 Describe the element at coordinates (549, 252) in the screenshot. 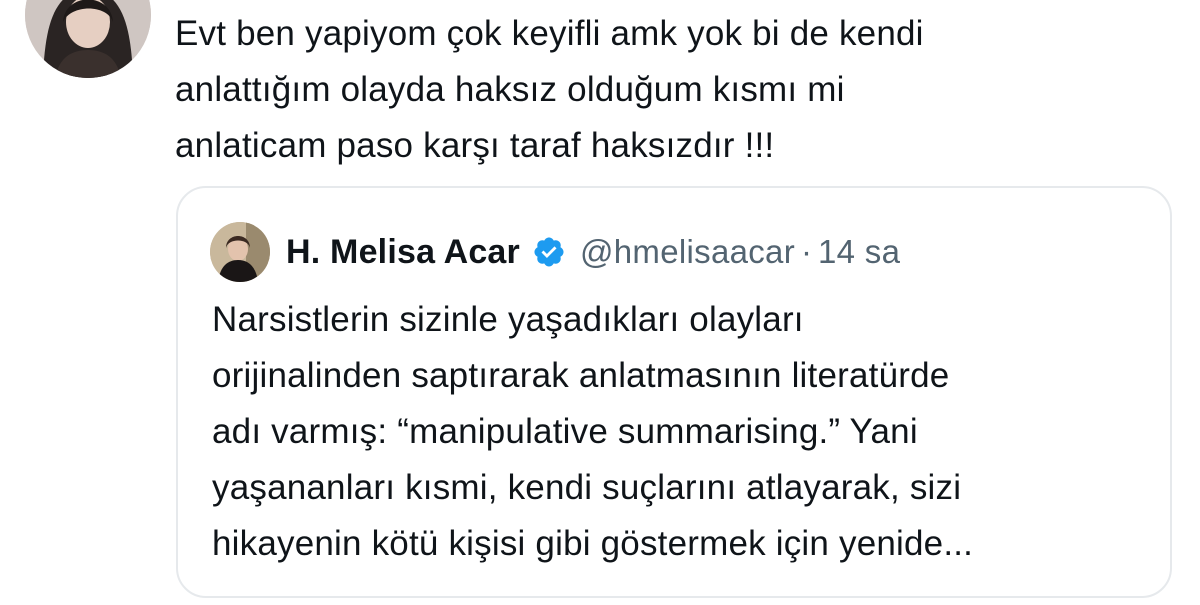

I see `verified-badge-icon` at that location.